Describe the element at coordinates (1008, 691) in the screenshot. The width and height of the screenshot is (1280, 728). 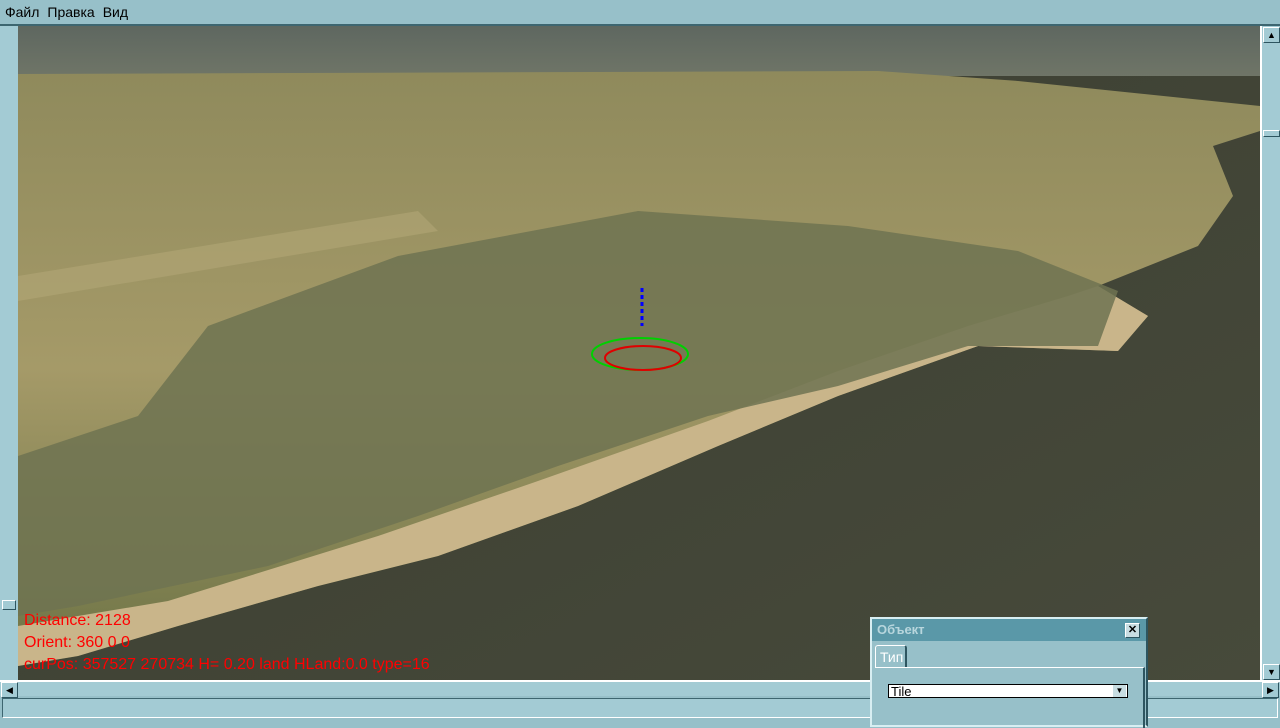
I see `type-select: Tile ▼` at that location.